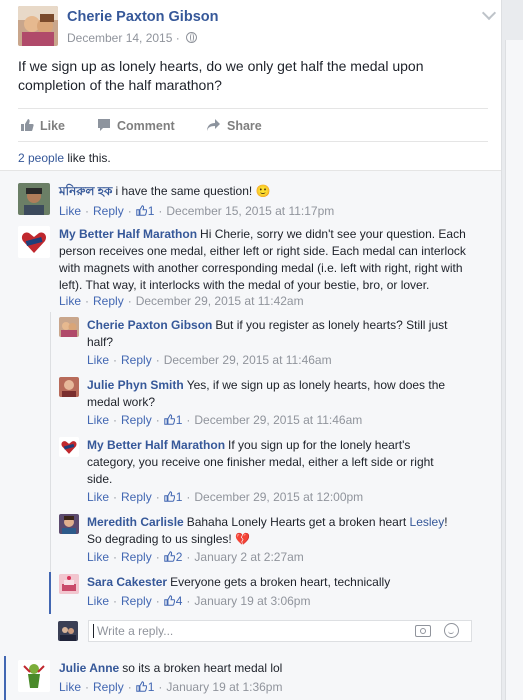  I want to click on reply-timestamp: January 19 at 3:06pm, so click(252, 601).